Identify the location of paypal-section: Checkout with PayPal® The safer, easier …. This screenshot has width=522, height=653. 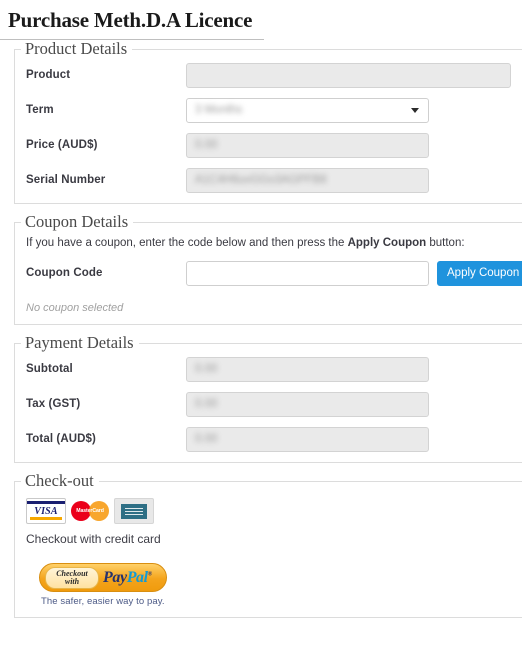
(268, 577).